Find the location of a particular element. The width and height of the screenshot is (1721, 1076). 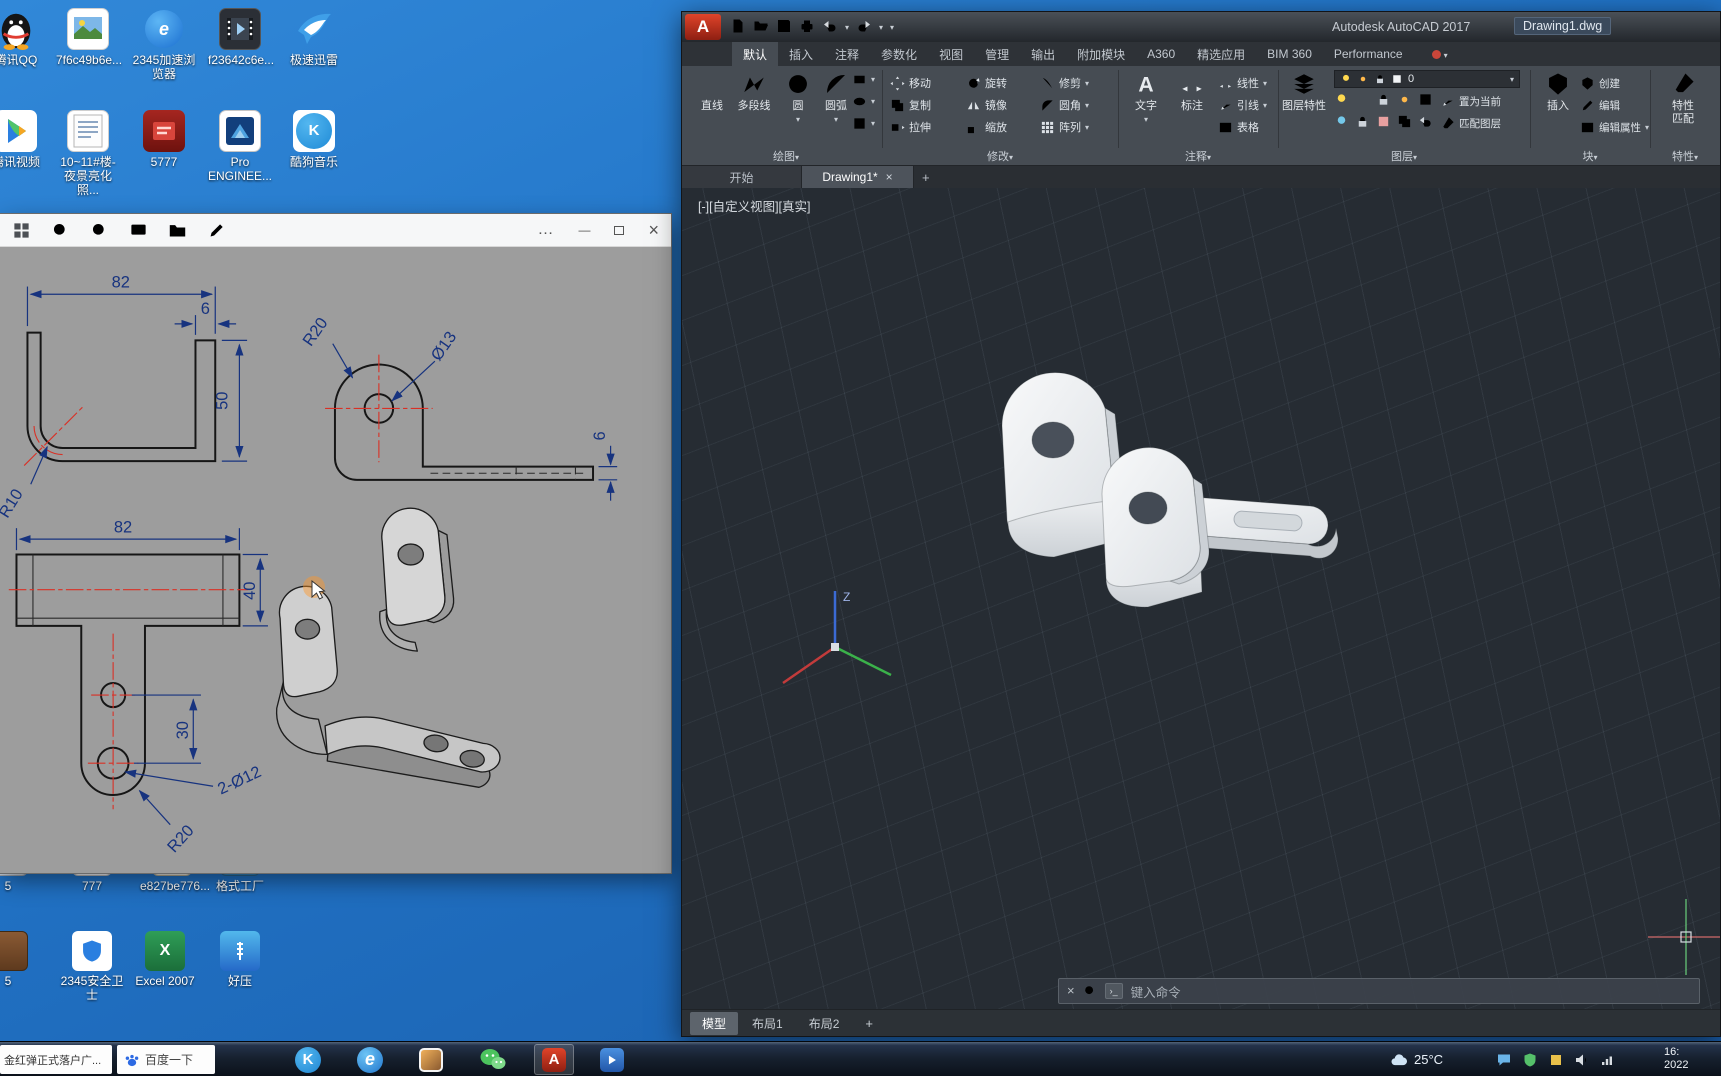

slideshow-icon is located at coordinates (138, 230).